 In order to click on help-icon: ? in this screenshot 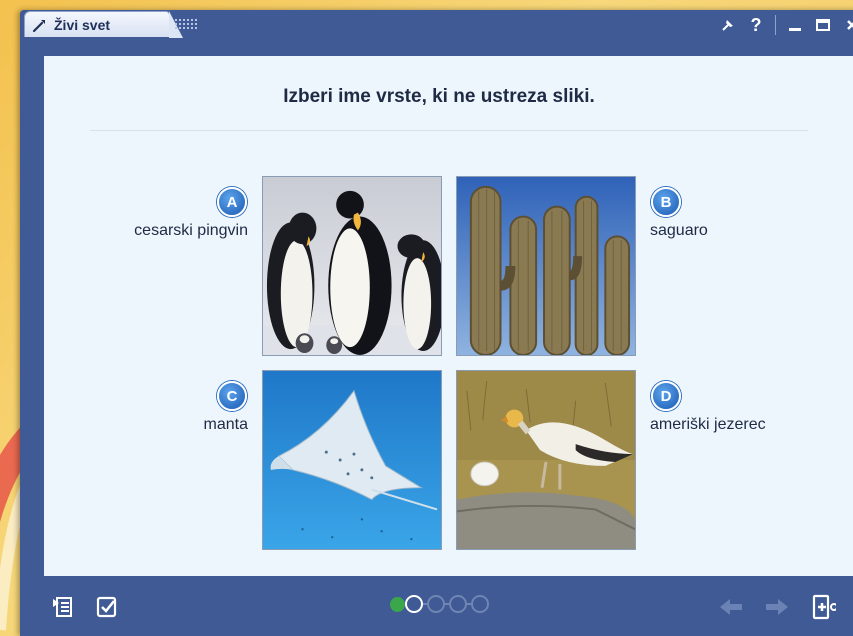, I will do `click(756, 25)`.